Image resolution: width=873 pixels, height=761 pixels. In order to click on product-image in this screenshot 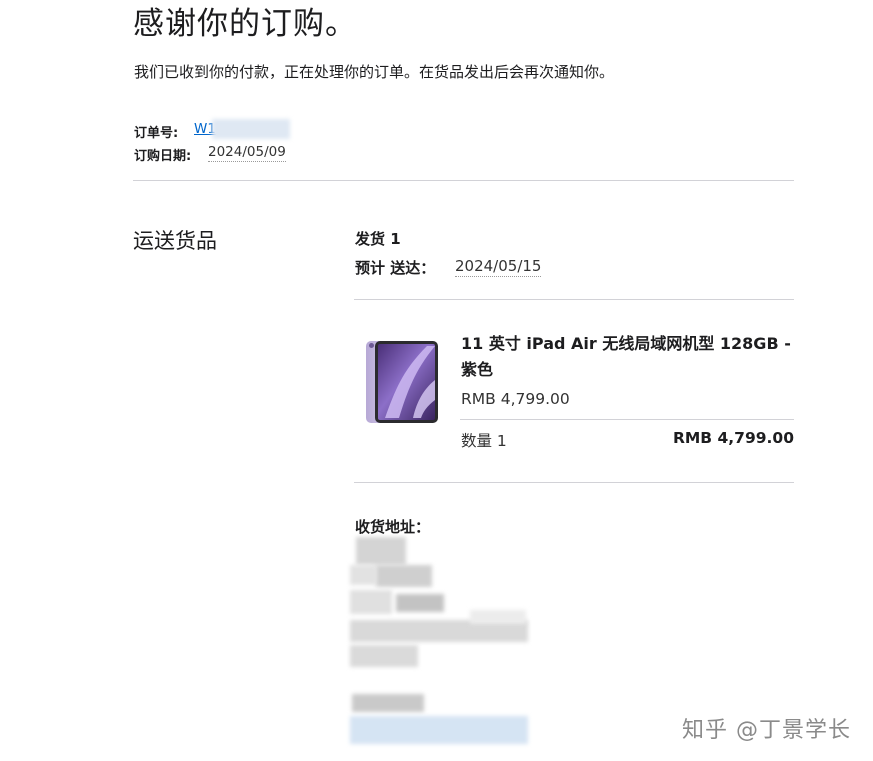, I will do `click(402, 382)`.